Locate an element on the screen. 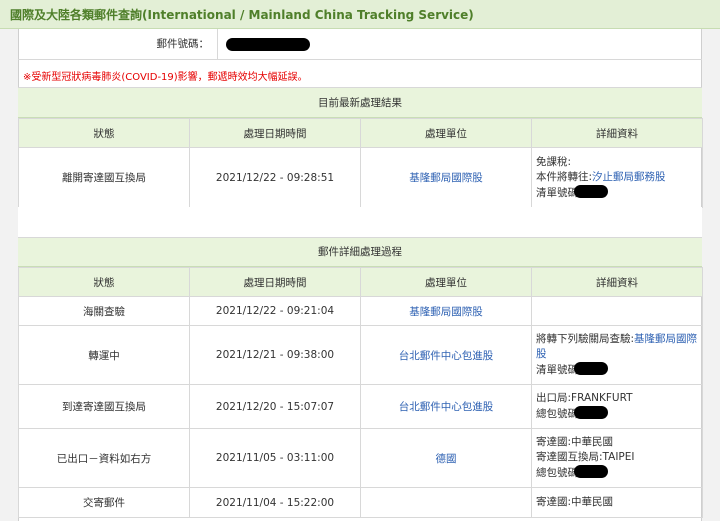 The image size is (720, 521). datetime-cell: 2021/11/05 - 03:11:00 is located at coordinates (275, 458).